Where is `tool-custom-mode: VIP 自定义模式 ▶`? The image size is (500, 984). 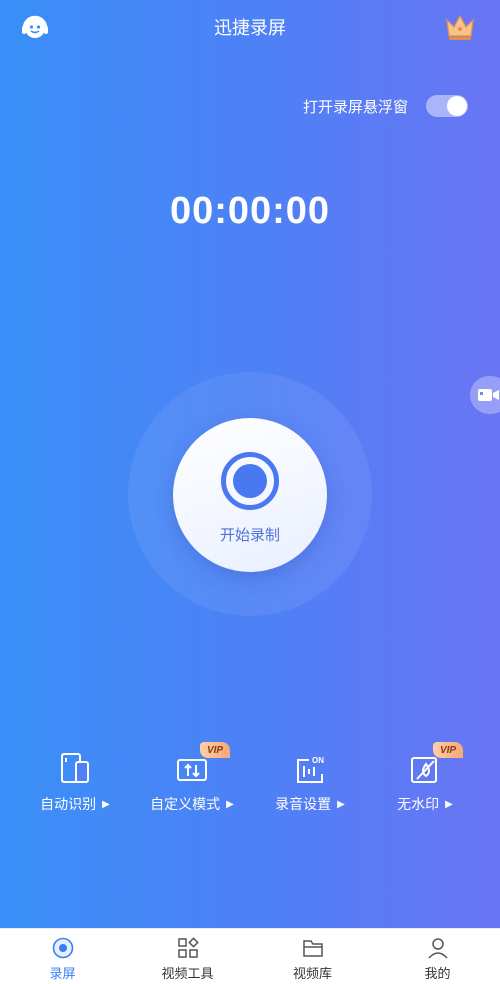 tool-custom-mode: VIP 自定义模式 ▶ is located at coordinates (192, 782).